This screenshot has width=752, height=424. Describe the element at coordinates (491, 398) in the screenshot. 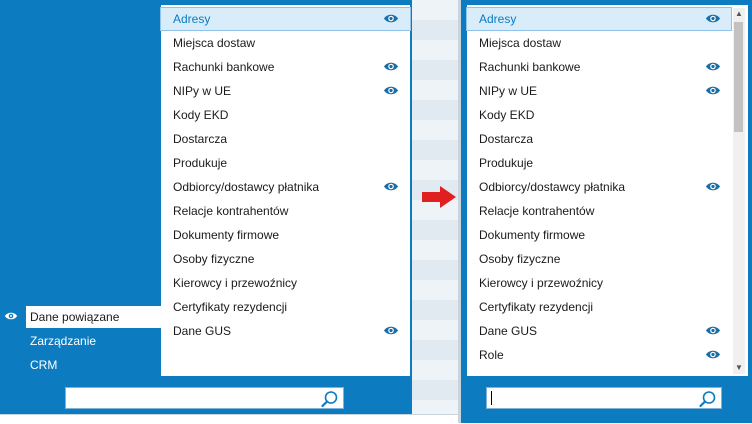

I see `text-caret` at that location.